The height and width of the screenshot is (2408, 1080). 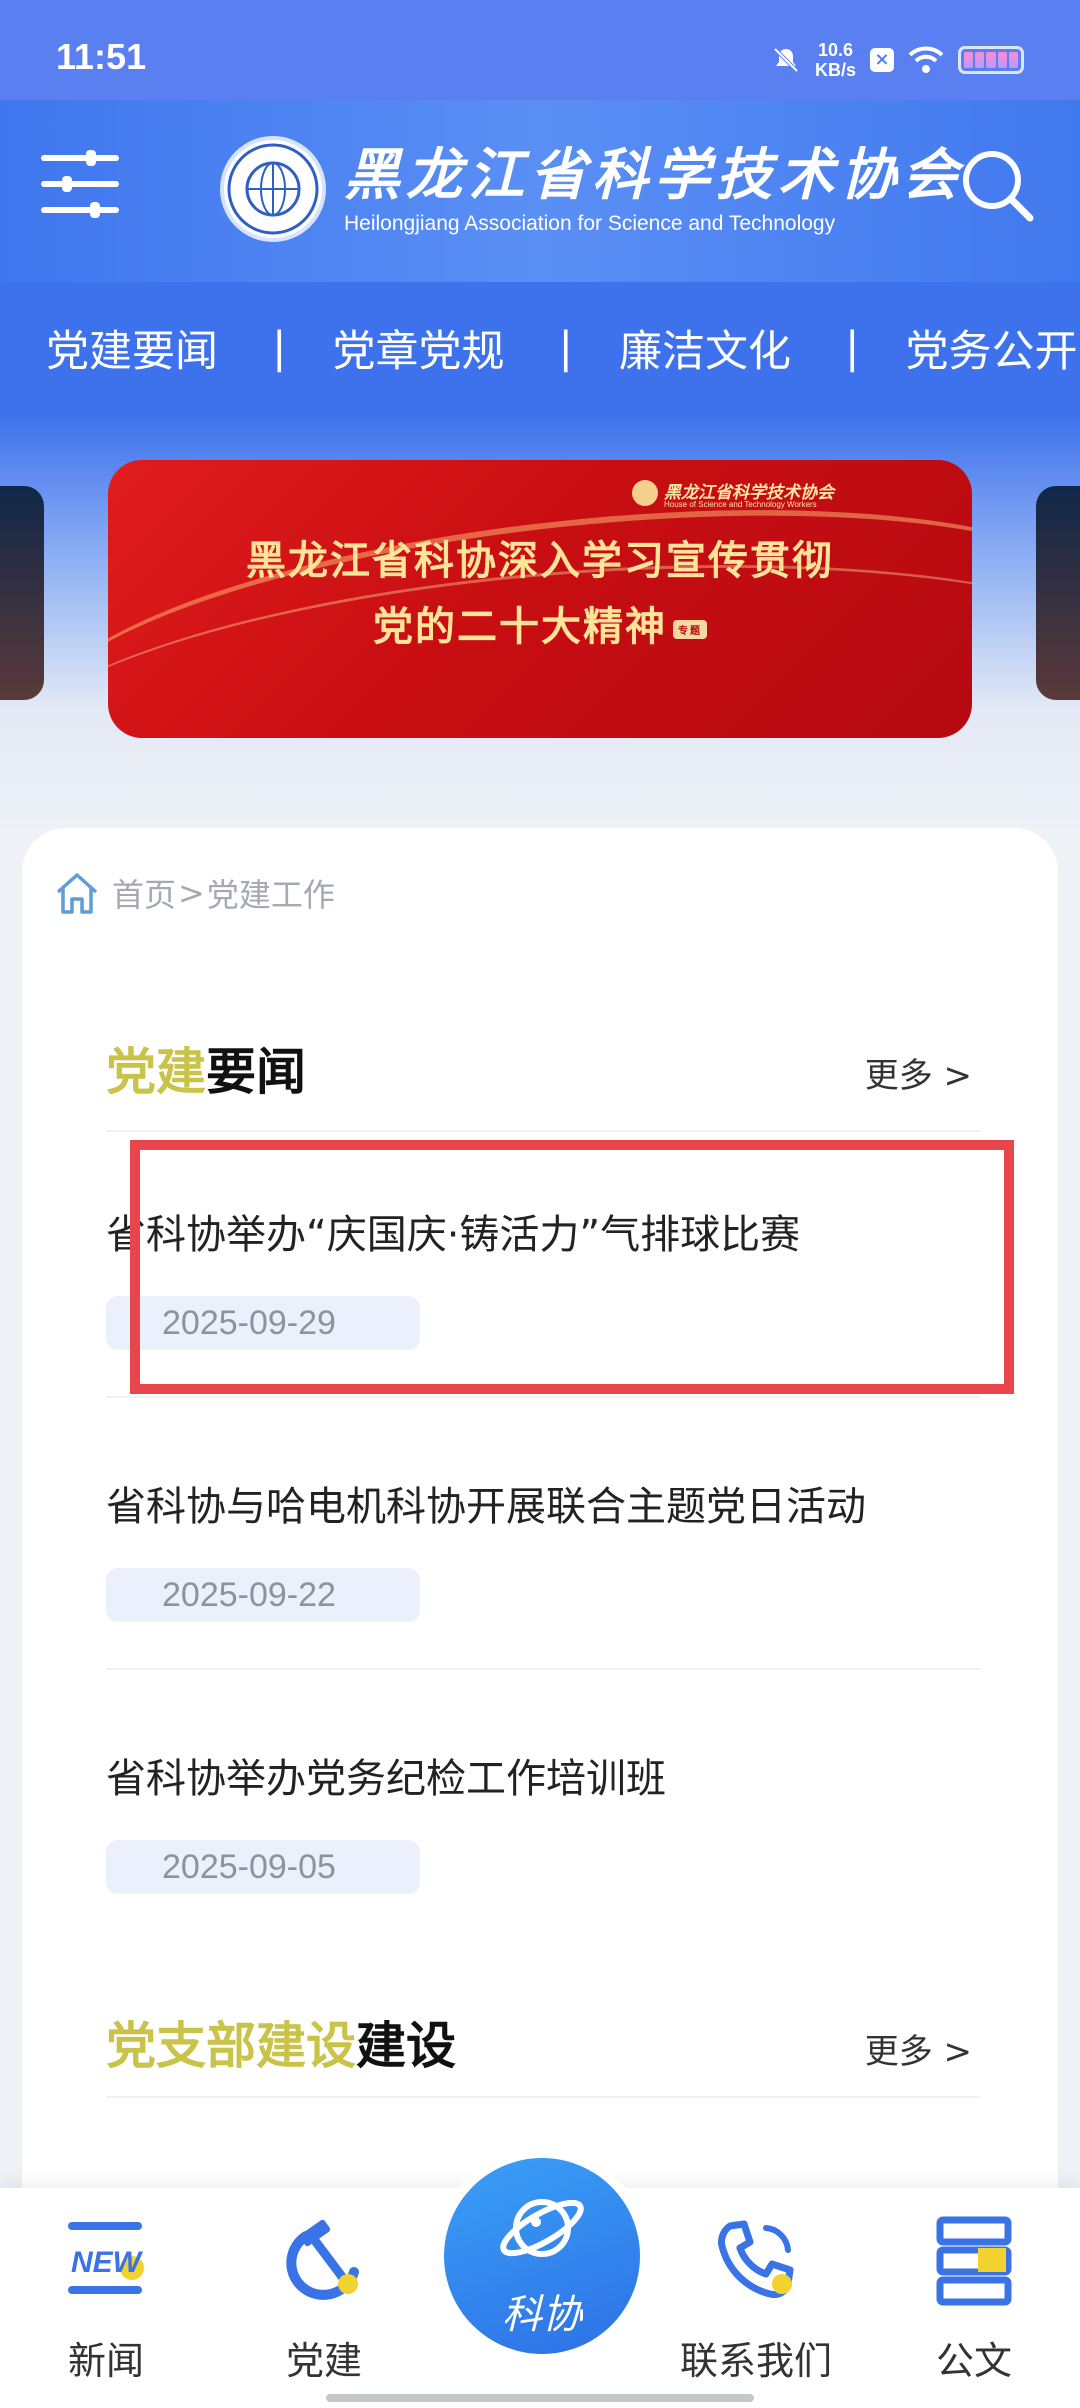 What do you see at coordinates (543, 1503) in the screenshot?
I see `news-title: 省科协与哈电机科协开展联合主题党日活动` at bounding box center [543, 1503].